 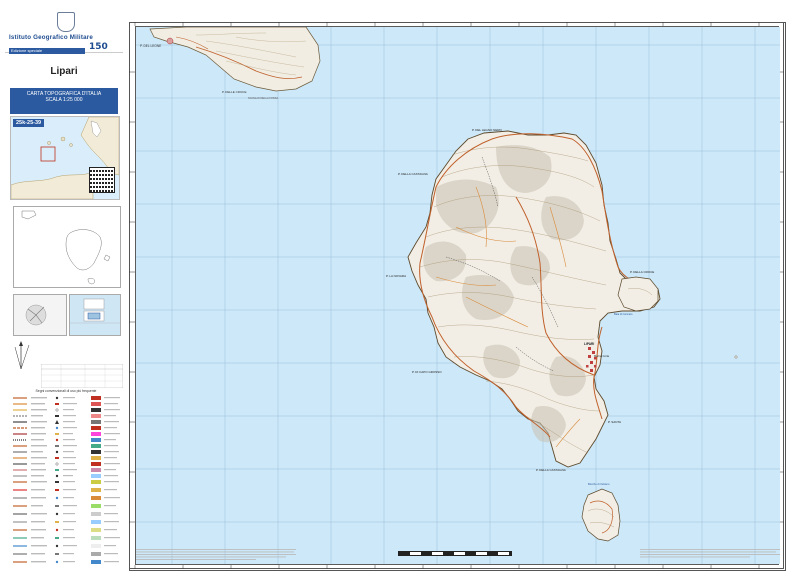 I want to click on svg-text: LIPARI, so click(x=589, y=344).